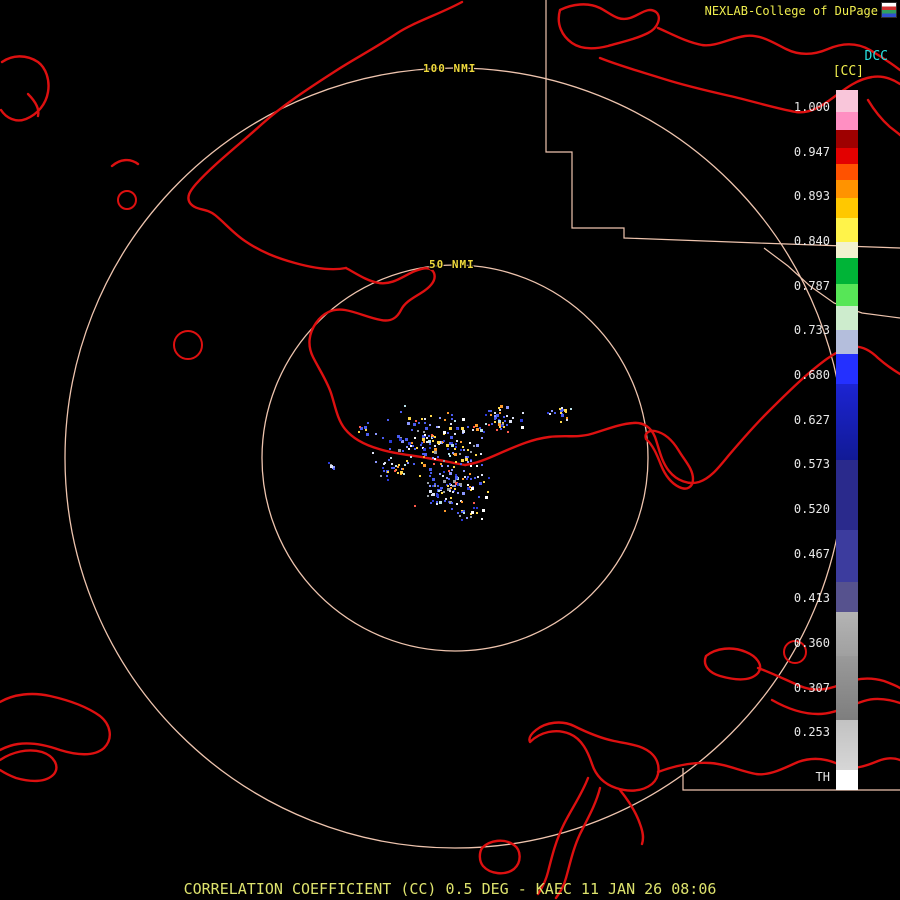  What do you see at coordinates (811, 508) in the screenshot?
I see `colorbar-label: 0.520` at bounding box center [811, 508].